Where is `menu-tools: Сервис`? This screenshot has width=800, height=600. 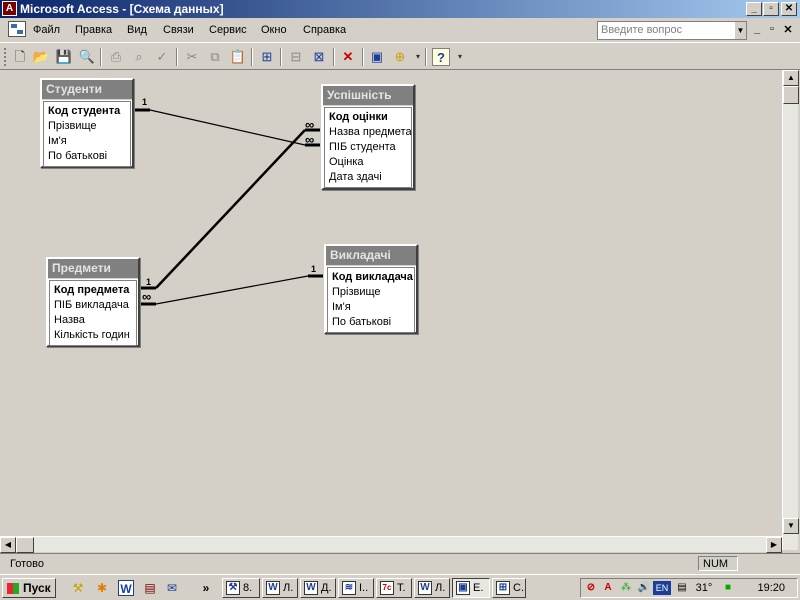
menu-tools: Сервис is located at coordinates (228, 30).